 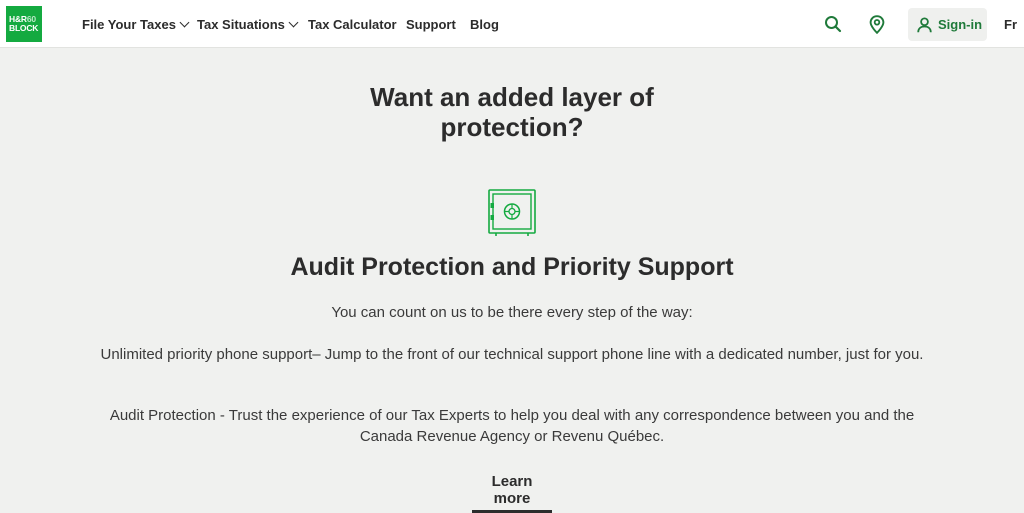 What do you see at coordinates (431, 24) in the screenshot?
I see `nav-support: Support` at bounding box center [431, 24].